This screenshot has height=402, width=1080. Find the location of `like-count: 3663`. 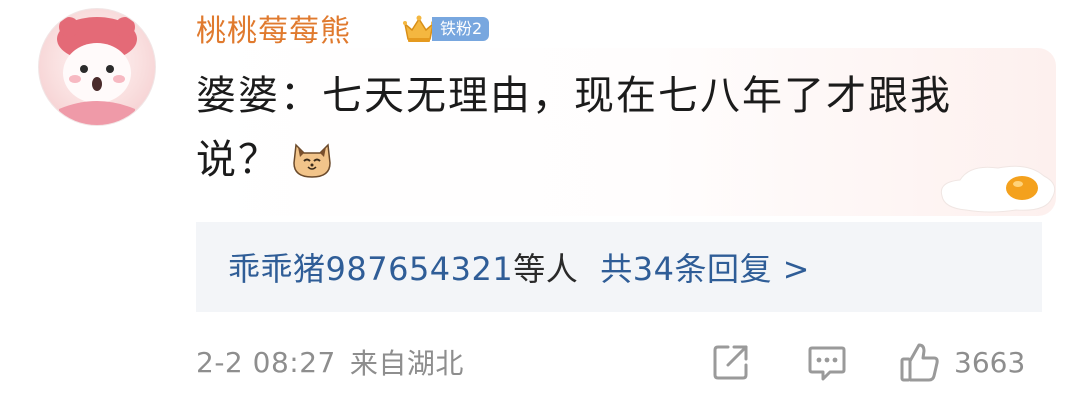

like-count: 3663 is located at coordinates (990, 362).